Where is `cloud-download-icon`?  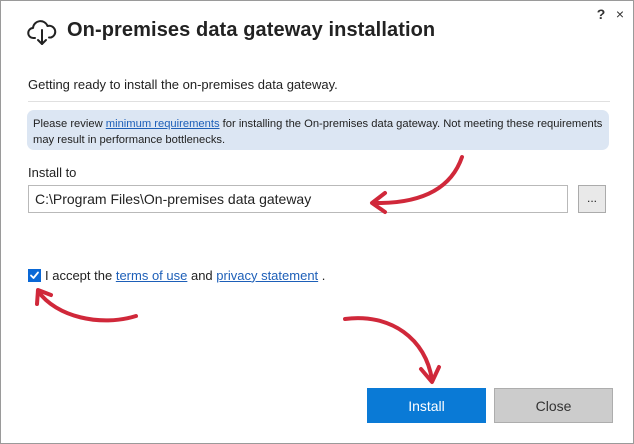
cloud-download-icon is located at coordinates (42, 32).